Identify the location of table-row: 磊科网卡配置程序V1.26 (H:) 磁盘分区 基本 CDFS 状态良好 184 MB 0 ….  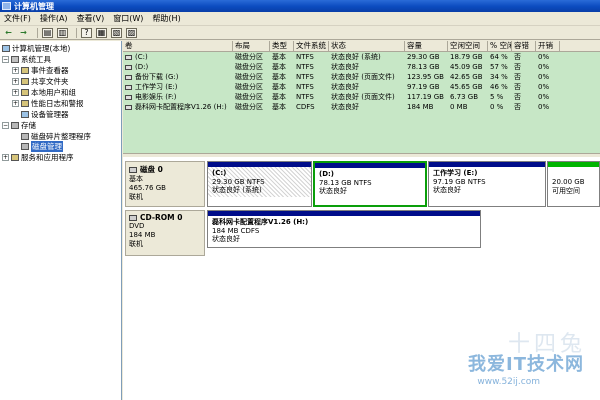
(361, 107).